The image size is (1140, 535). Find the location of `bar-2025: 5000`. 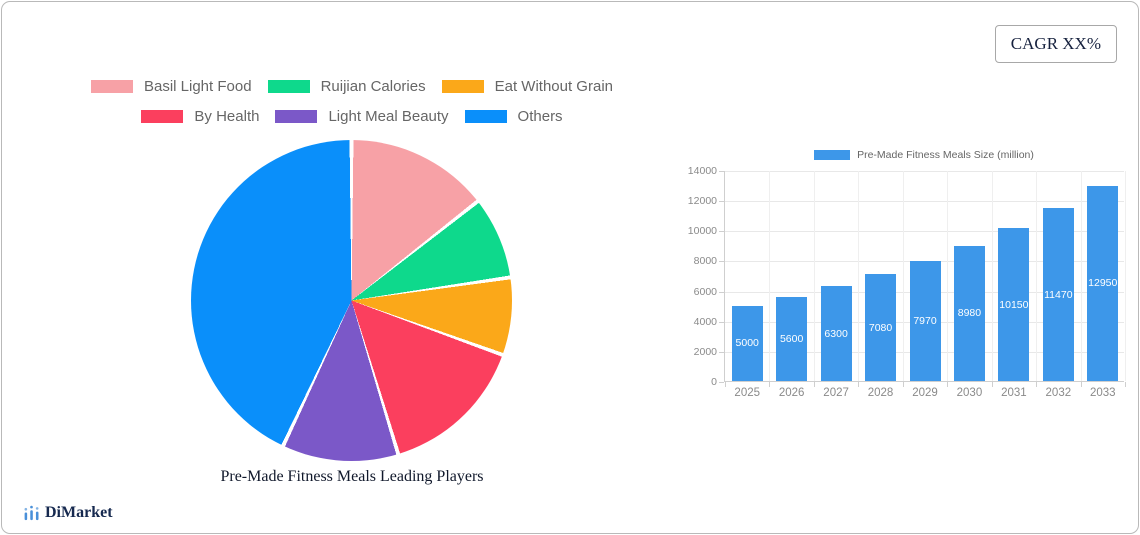

bar-2025: 5000 is located at coordinates (747, 343).